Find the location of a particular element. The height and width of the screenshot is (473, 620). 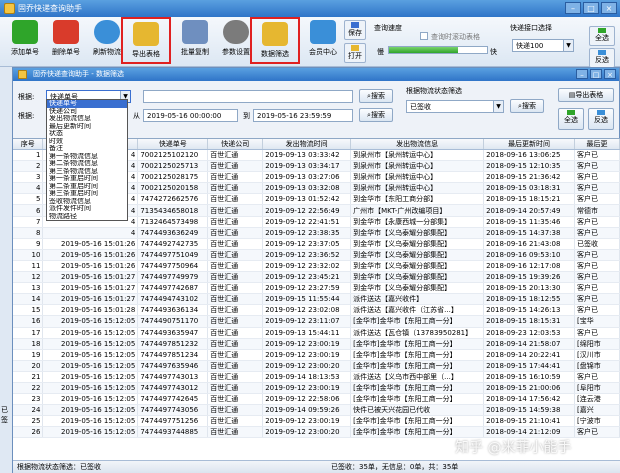

maximize-icon: □ is located at coordinates (591, 8).